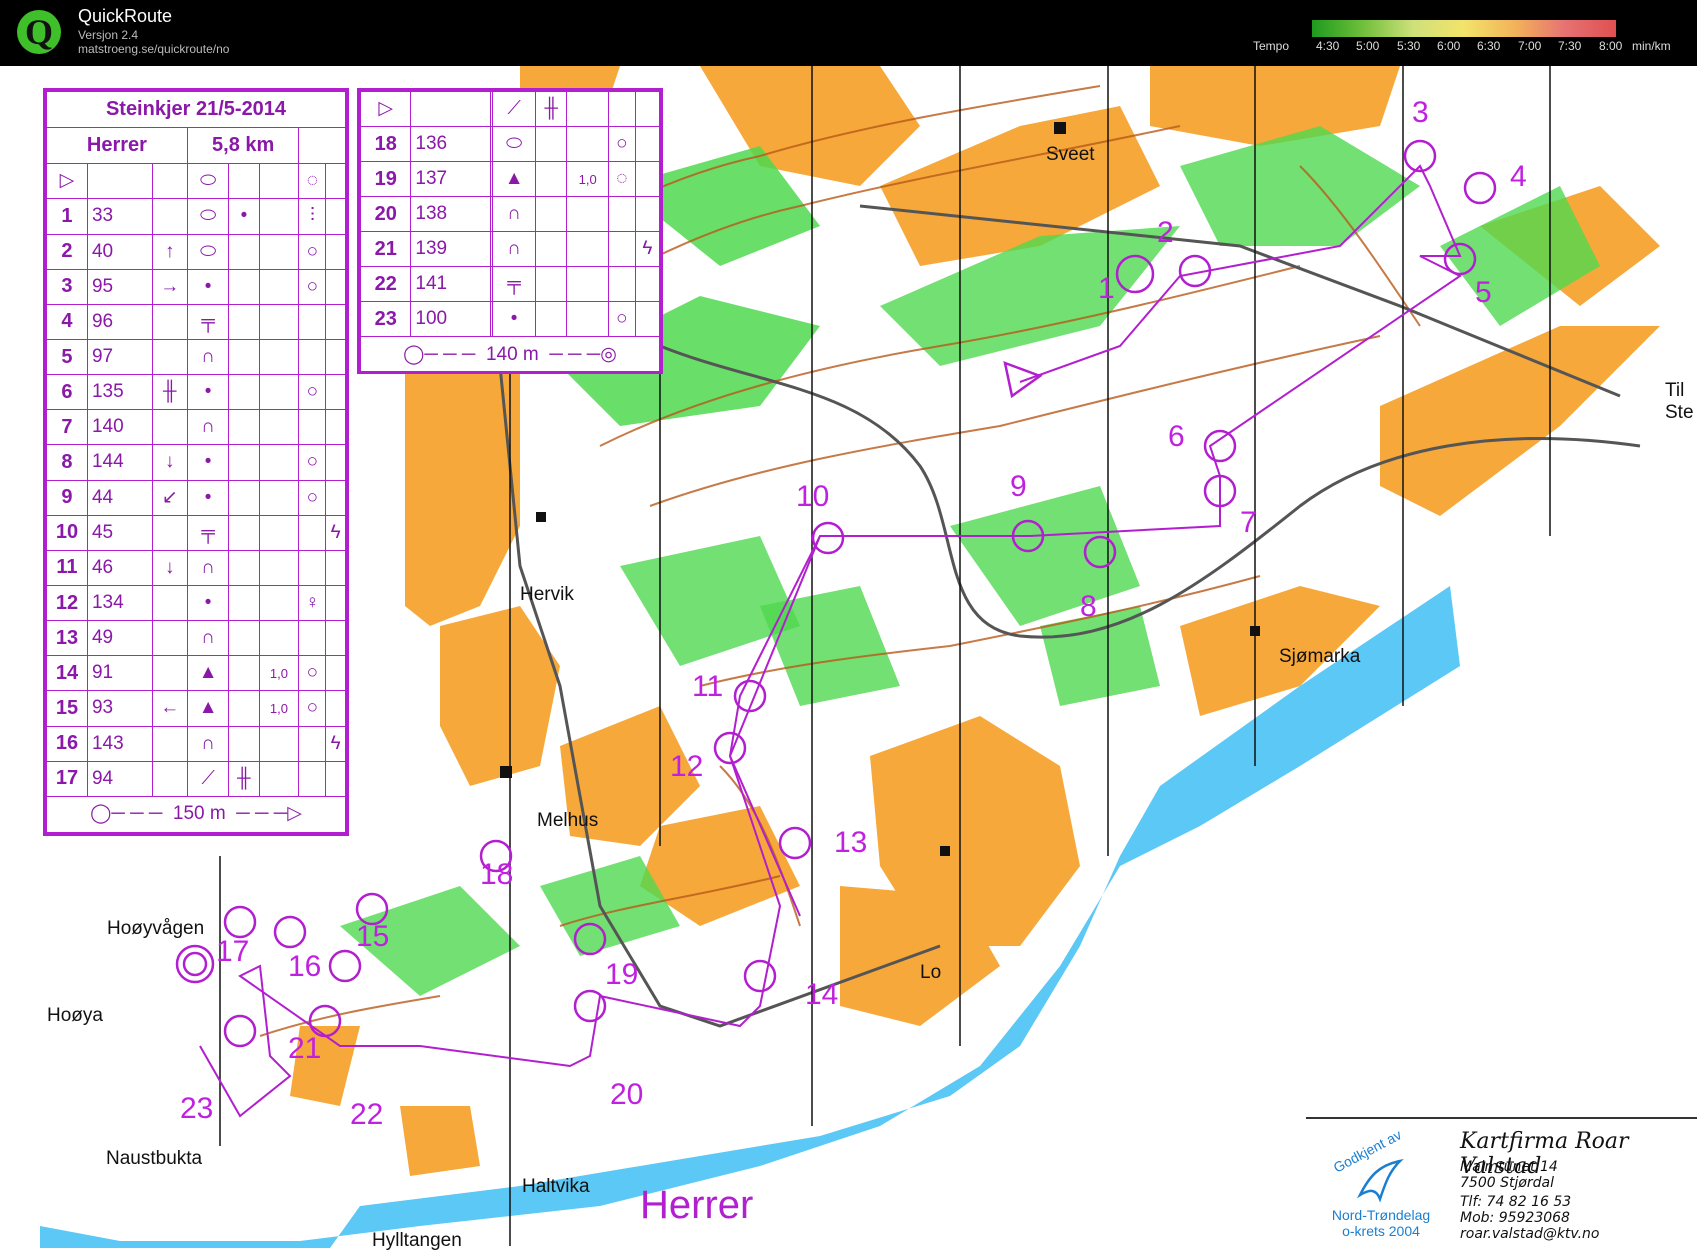 The height and width of the screenshot is (1252, 1697). What do you see at coordinates (450, 319) in the screenshot?
I see `desc-code: 100` at bounding box center [450, 319].